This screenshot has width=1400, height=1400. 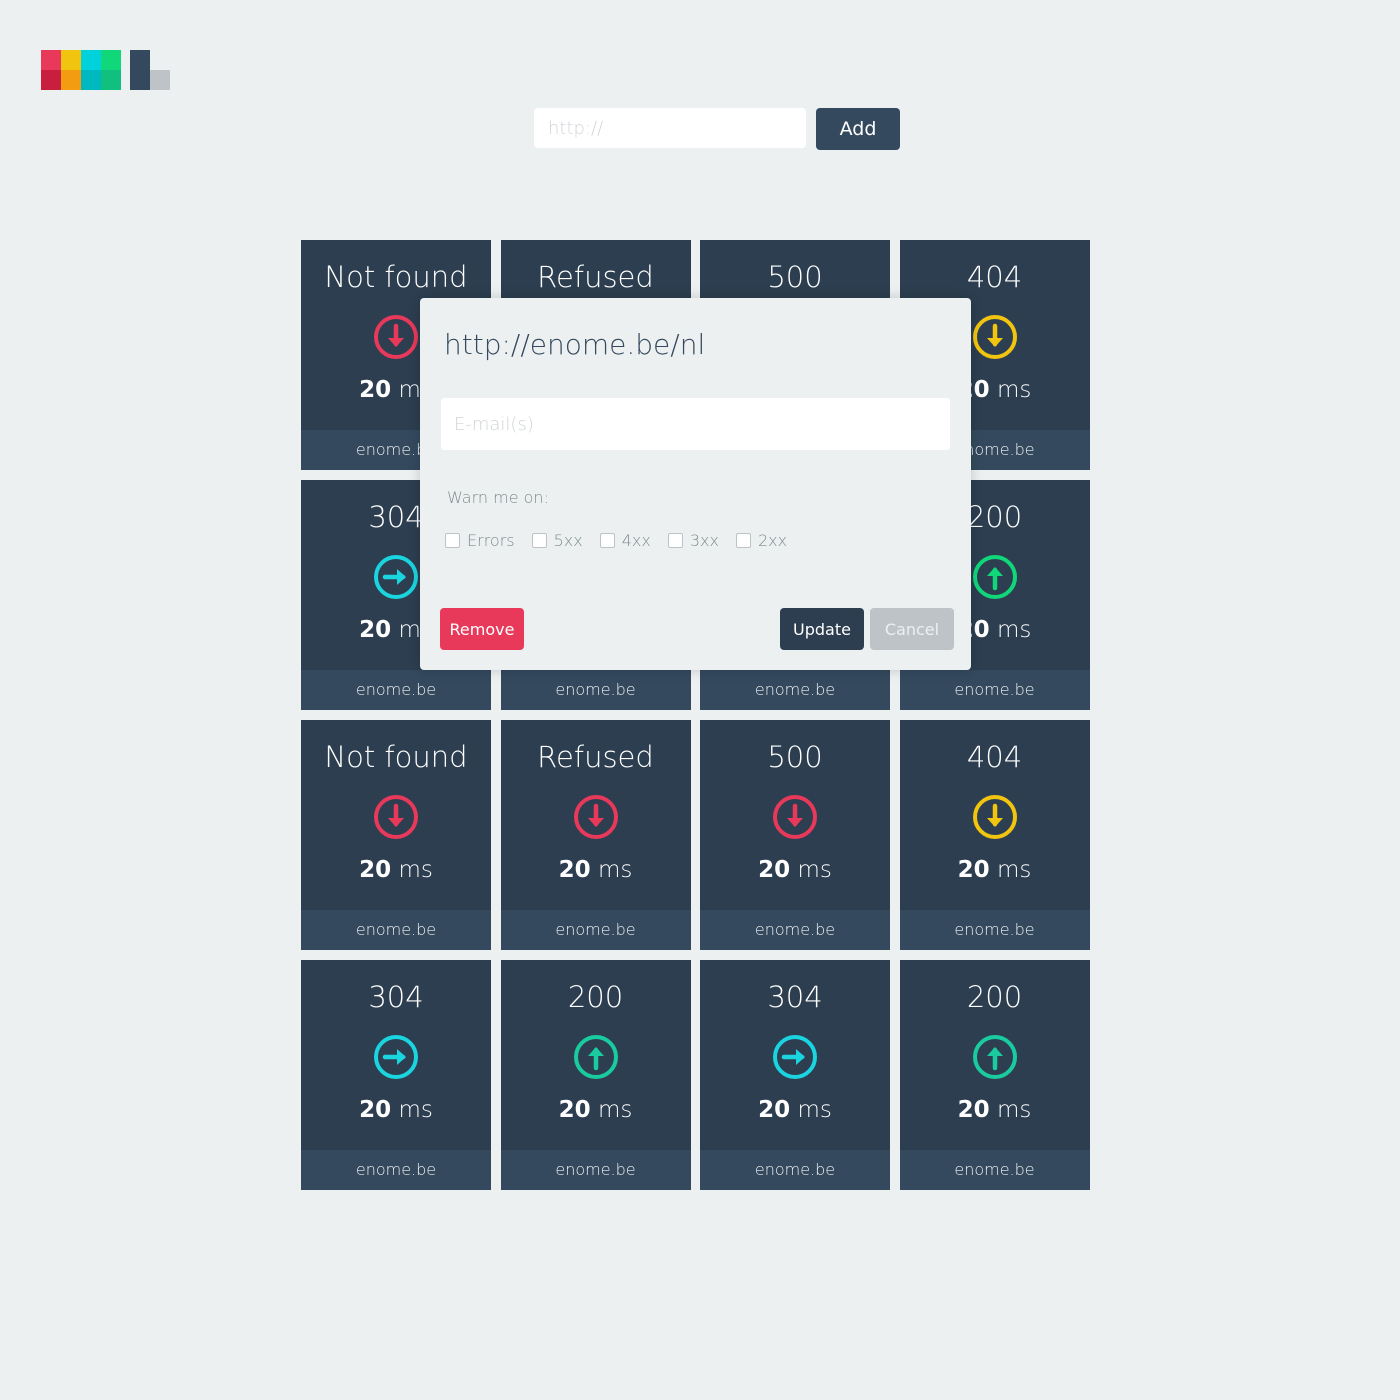 I want to click on app-logo, so click(x=106, y=70).